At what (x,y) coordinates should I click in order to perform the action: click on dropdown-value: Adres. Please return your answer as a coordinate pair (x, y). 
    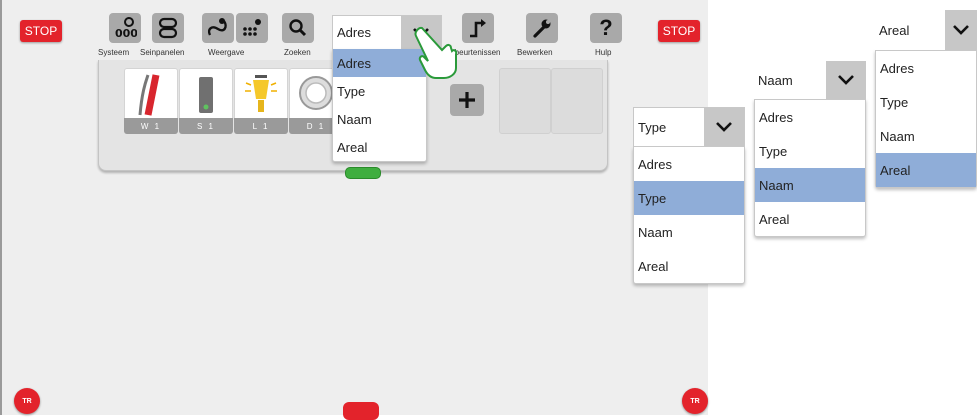
    Looking at the image, I should click on (354, 32).